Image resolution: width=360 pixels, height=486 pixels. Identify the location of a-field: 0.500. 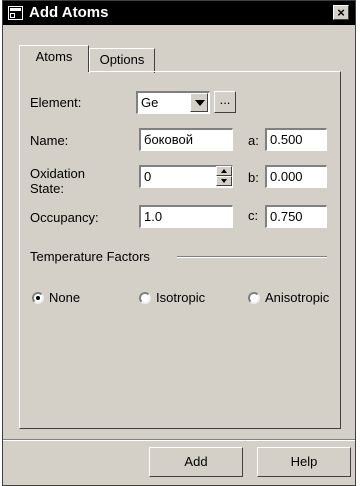
(296, 139).